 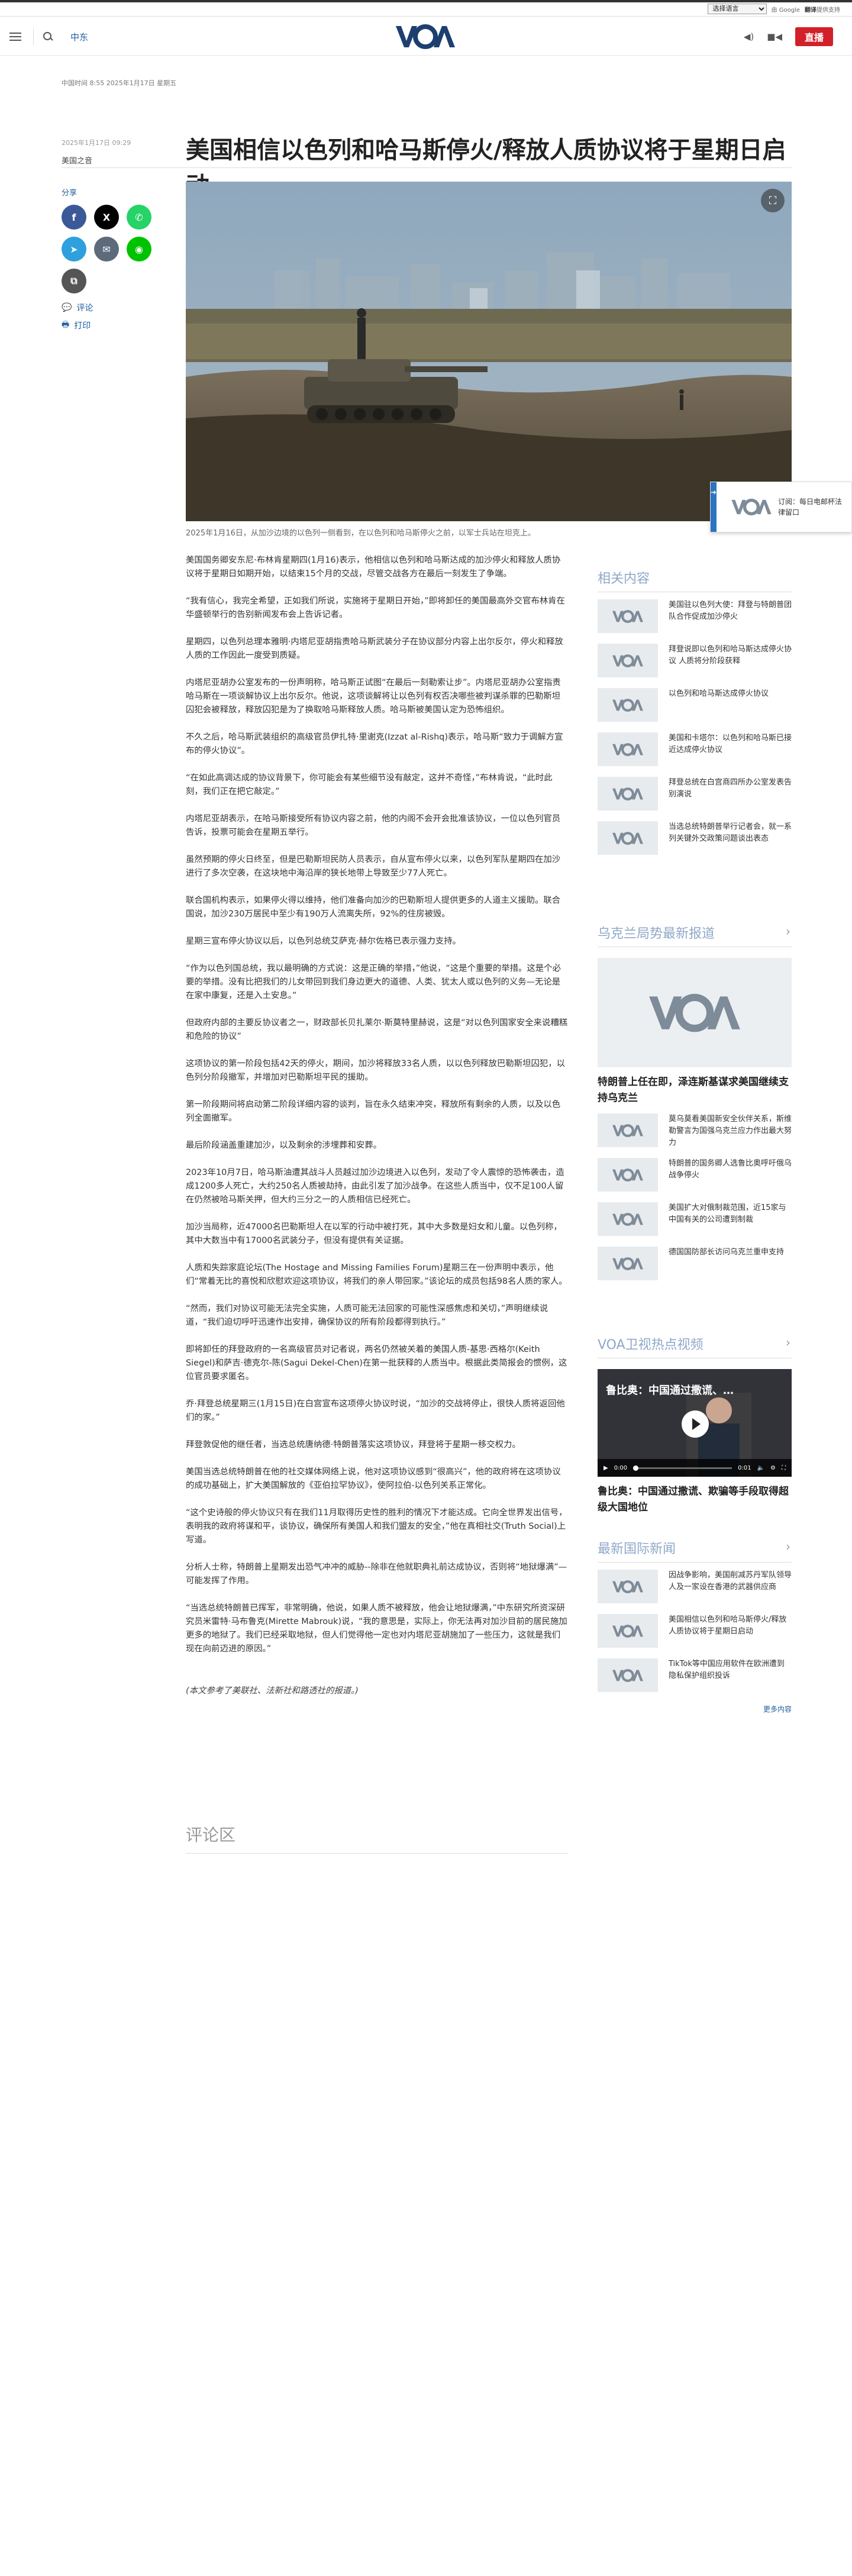 I want to click on sidebar-item: 以色列和哈马斯达成停火协议, so click(x=695, y=706).